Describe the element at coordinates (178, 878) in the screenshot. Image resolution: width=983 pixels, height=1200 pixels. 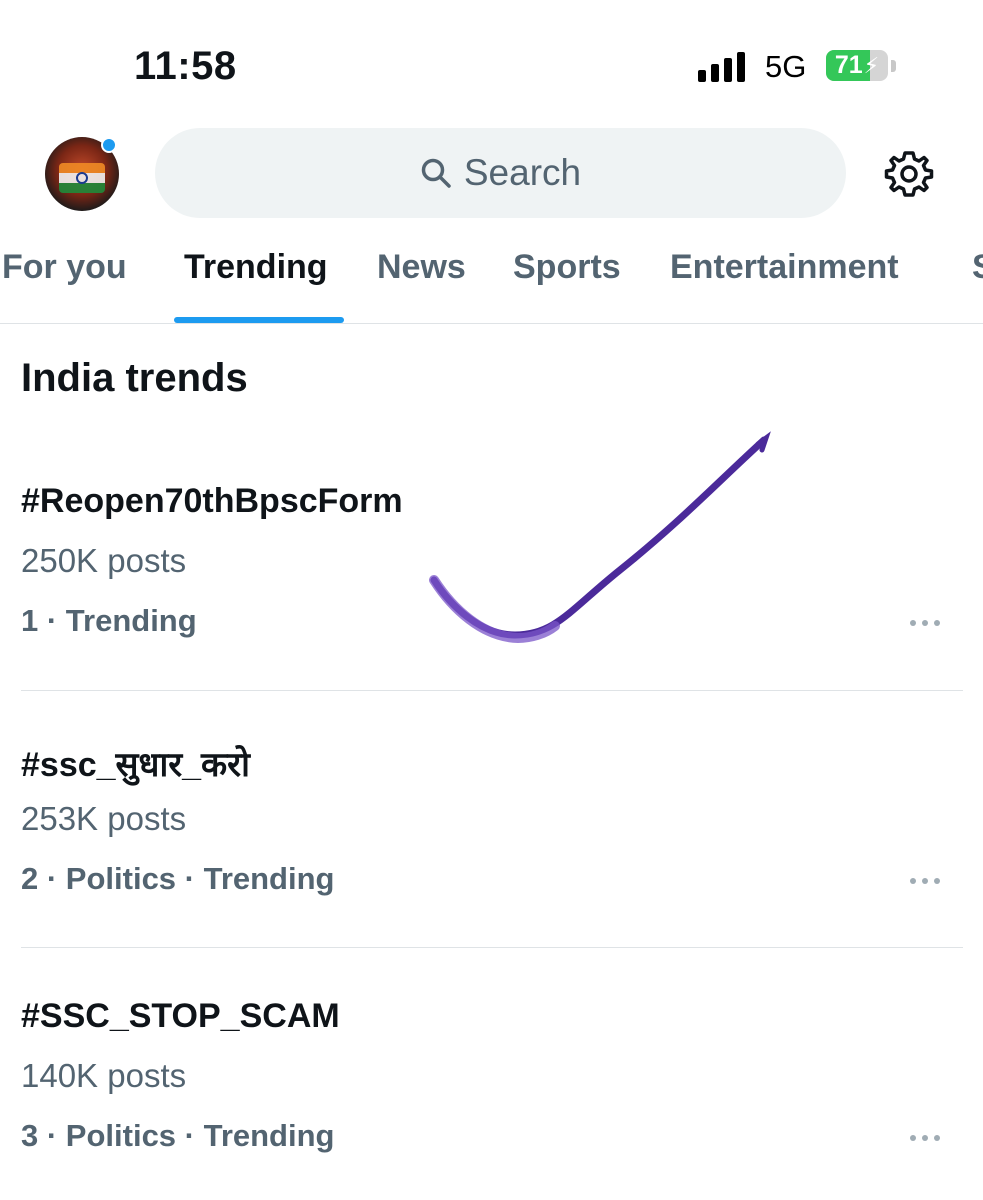
I see `trend-meta: 2 · Politics · Trending` at that location.